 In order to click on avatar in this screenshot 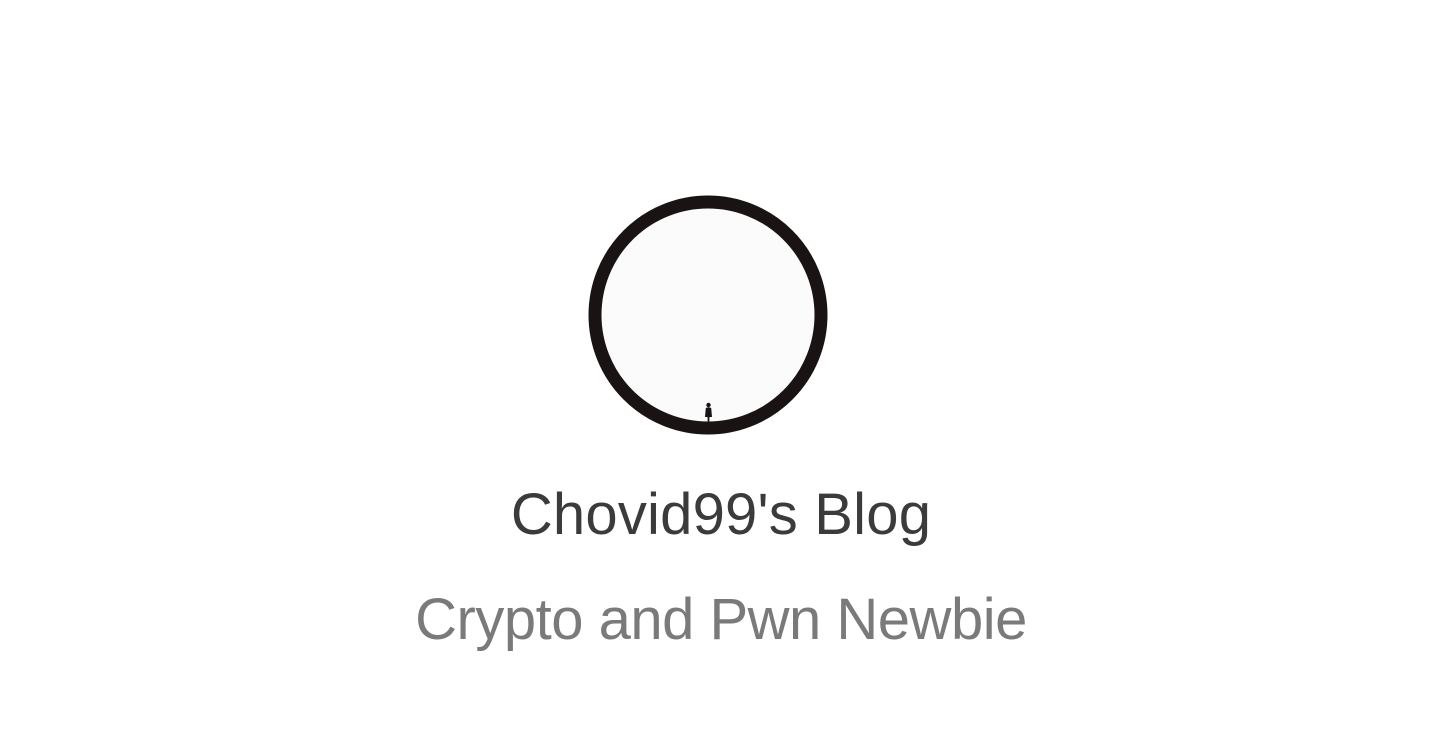, I will do `click(708, 315)`.